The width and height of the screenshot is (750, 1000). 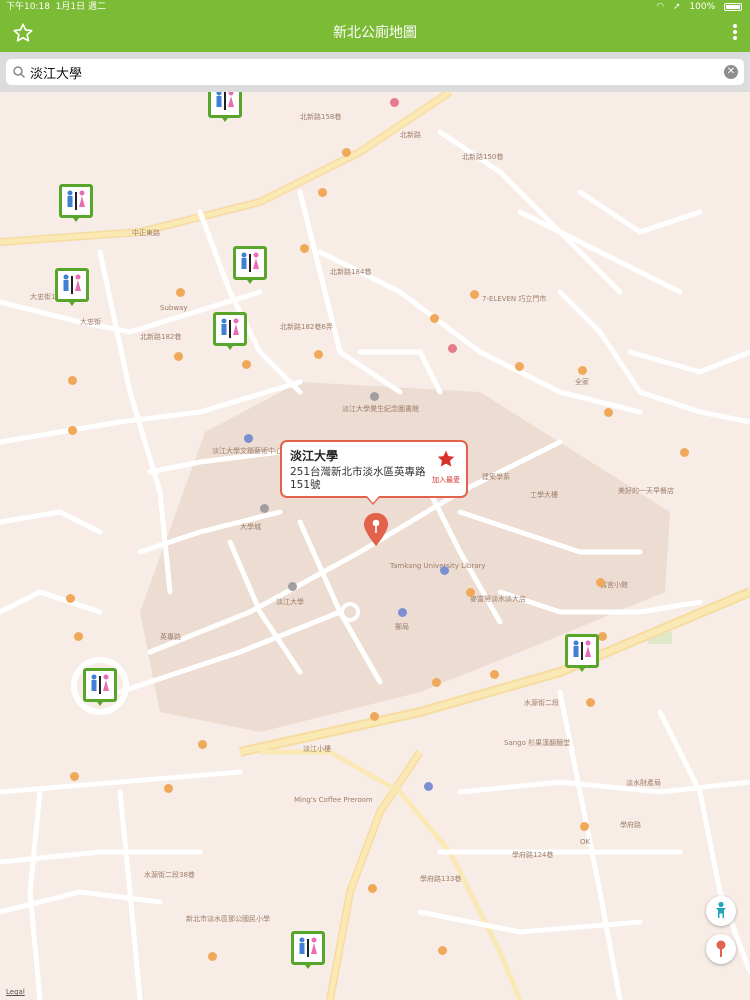 I want to click on map-label: 大忠街, so click(x=90, y=322).